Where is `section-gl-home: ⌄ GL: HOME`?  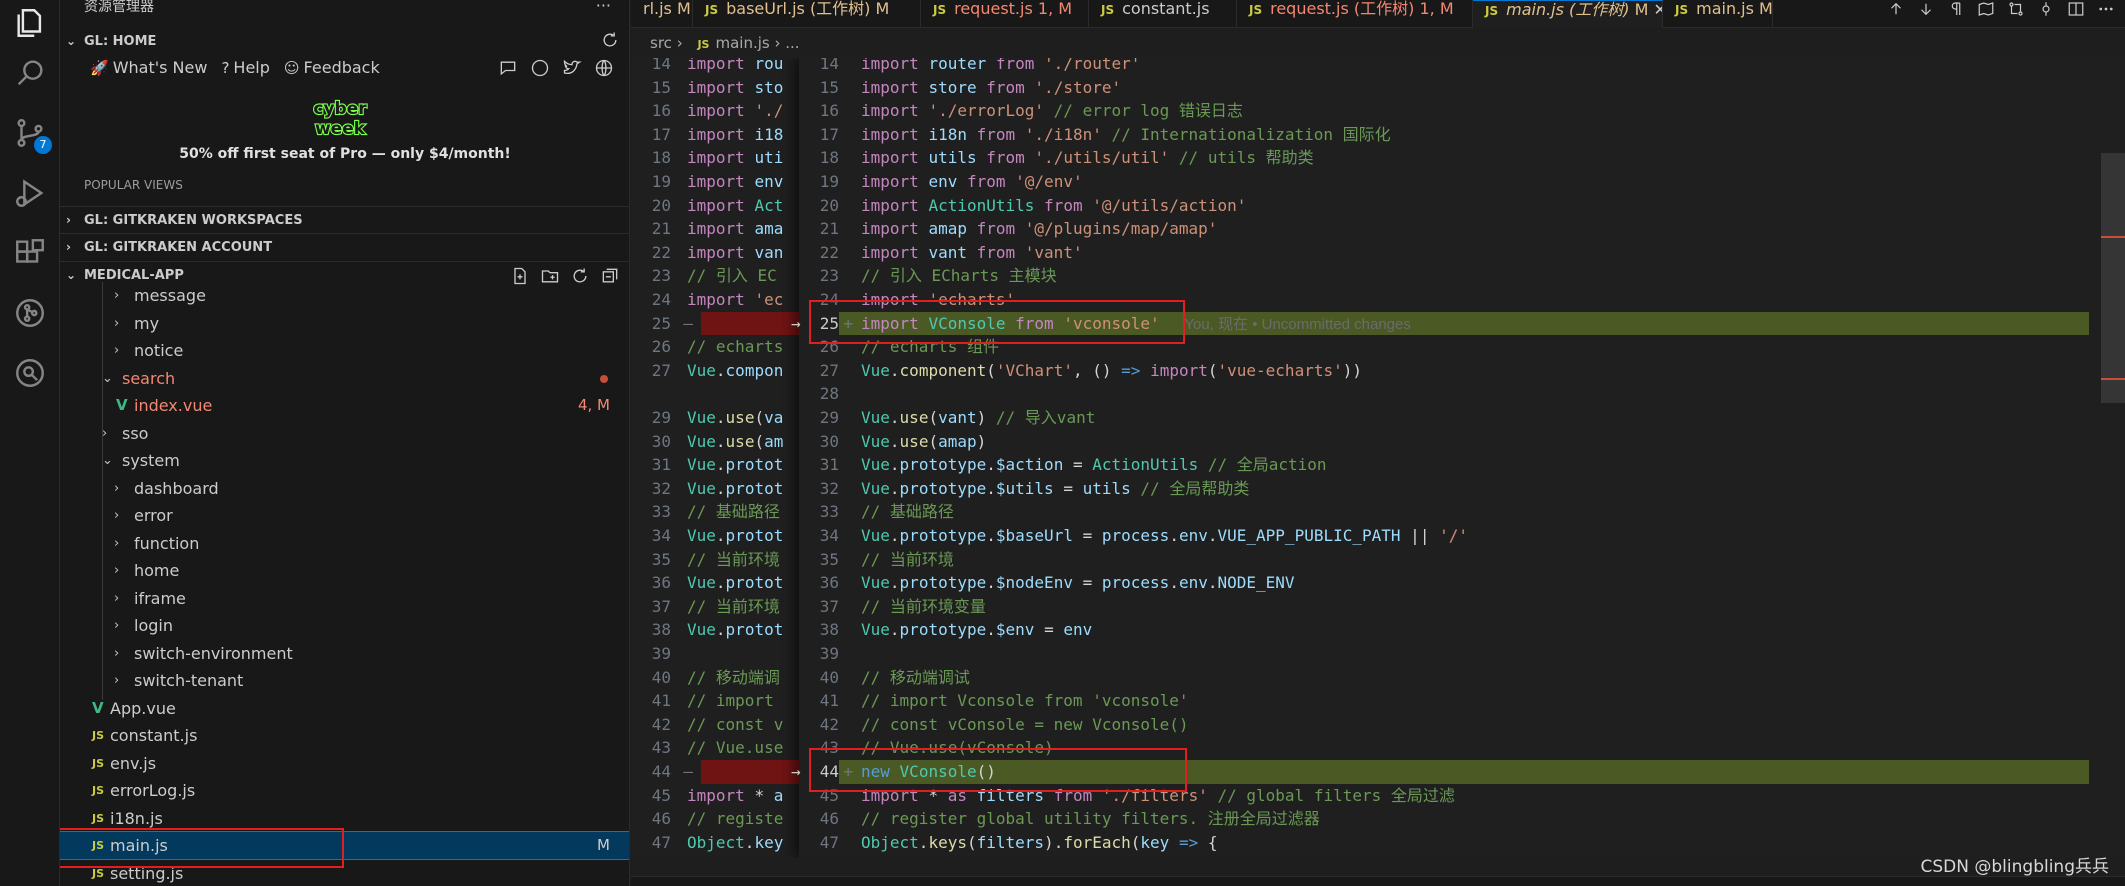 section-gl-home: ⌄ GL: HOME is located at coordinates (344, 41).